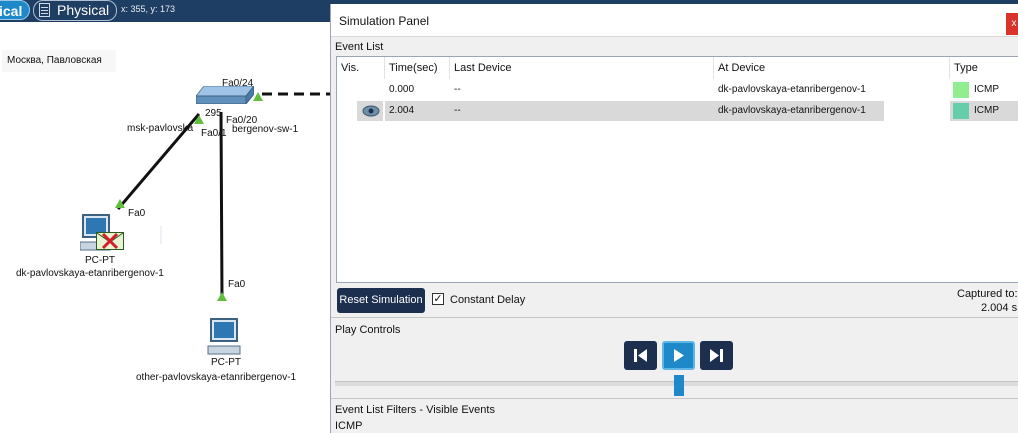 The image size is (1018, 433). I want to click on port-label-fa0-1: Fa0/1, so click(214, 133).